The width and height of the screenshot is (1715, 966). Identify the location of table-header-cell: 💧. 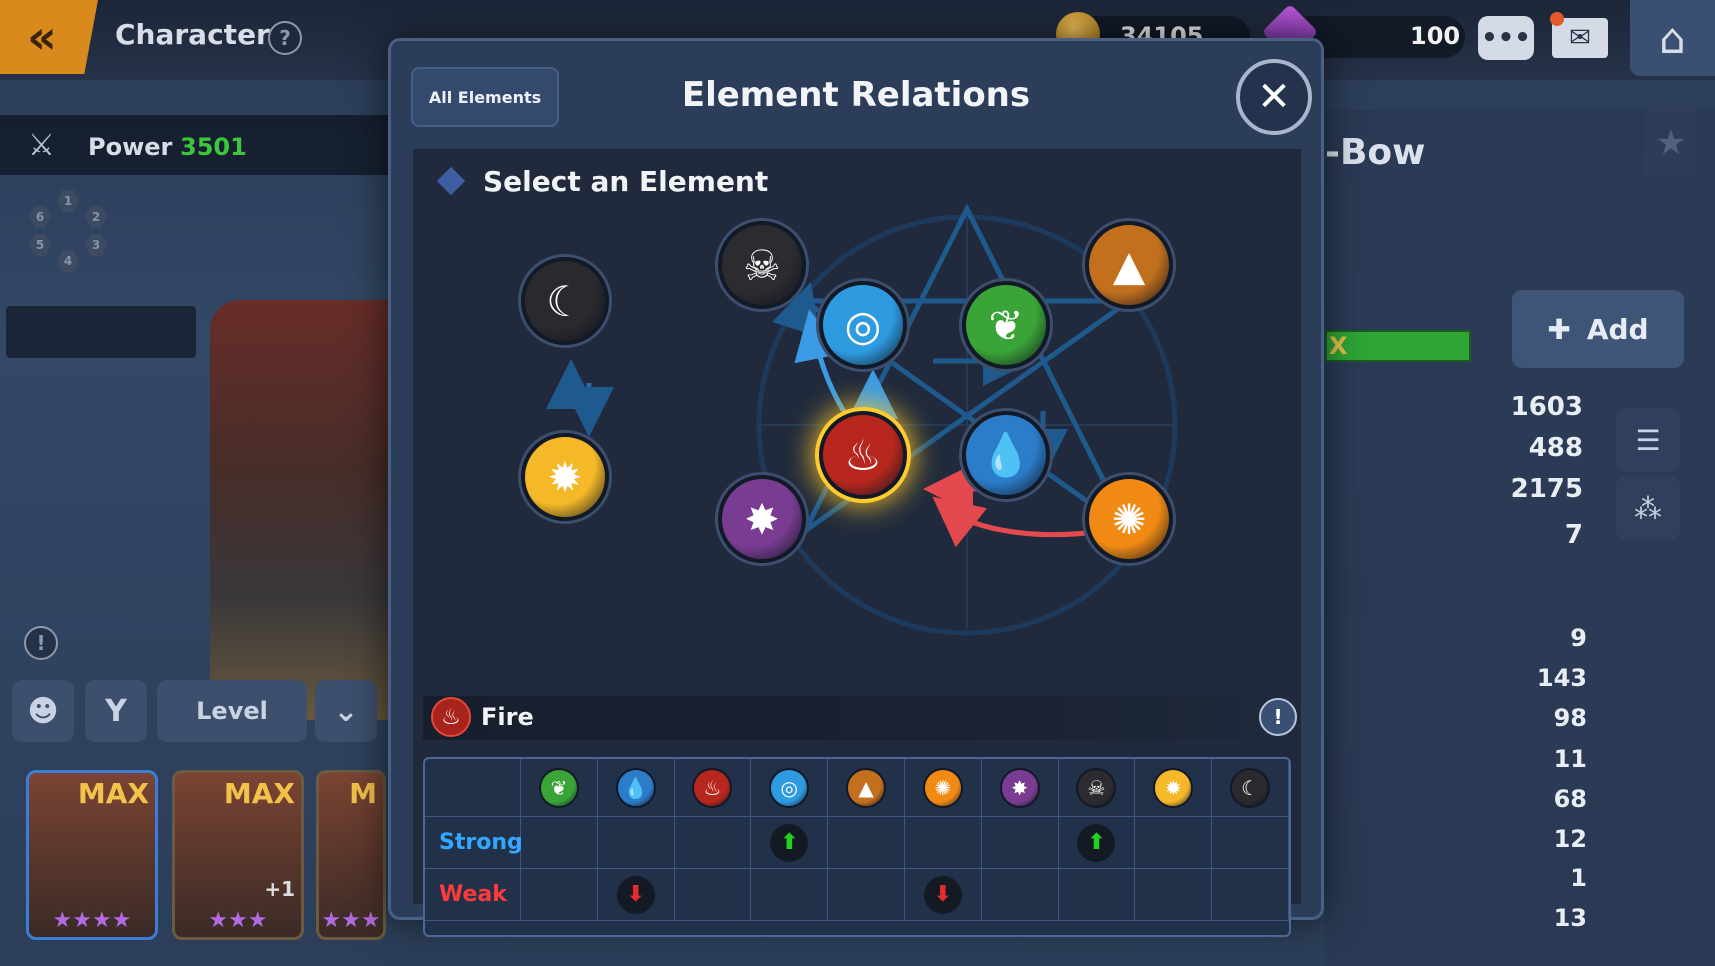
(636, 788).